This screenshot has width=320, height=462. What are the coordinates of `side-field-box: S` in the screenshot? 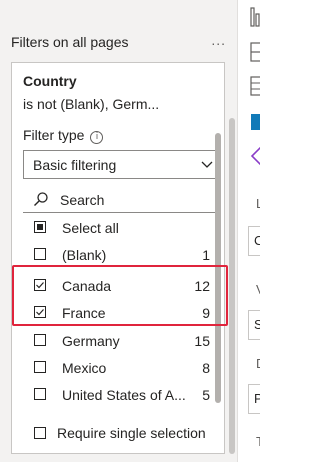 It's located at (254, 325).